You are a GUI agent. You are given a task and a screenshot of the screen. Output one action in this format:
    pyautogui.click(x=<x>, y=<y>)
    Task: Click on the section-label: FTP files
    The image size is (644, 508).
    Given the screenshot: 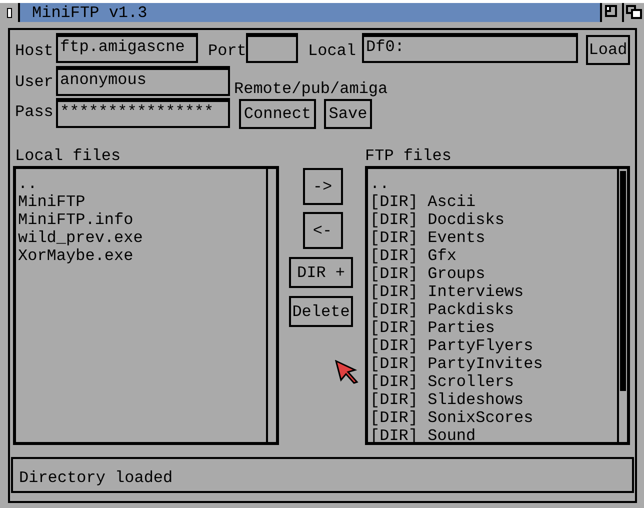 What is the action you would take?
    pyautogui.click(x=408, y=156)
    